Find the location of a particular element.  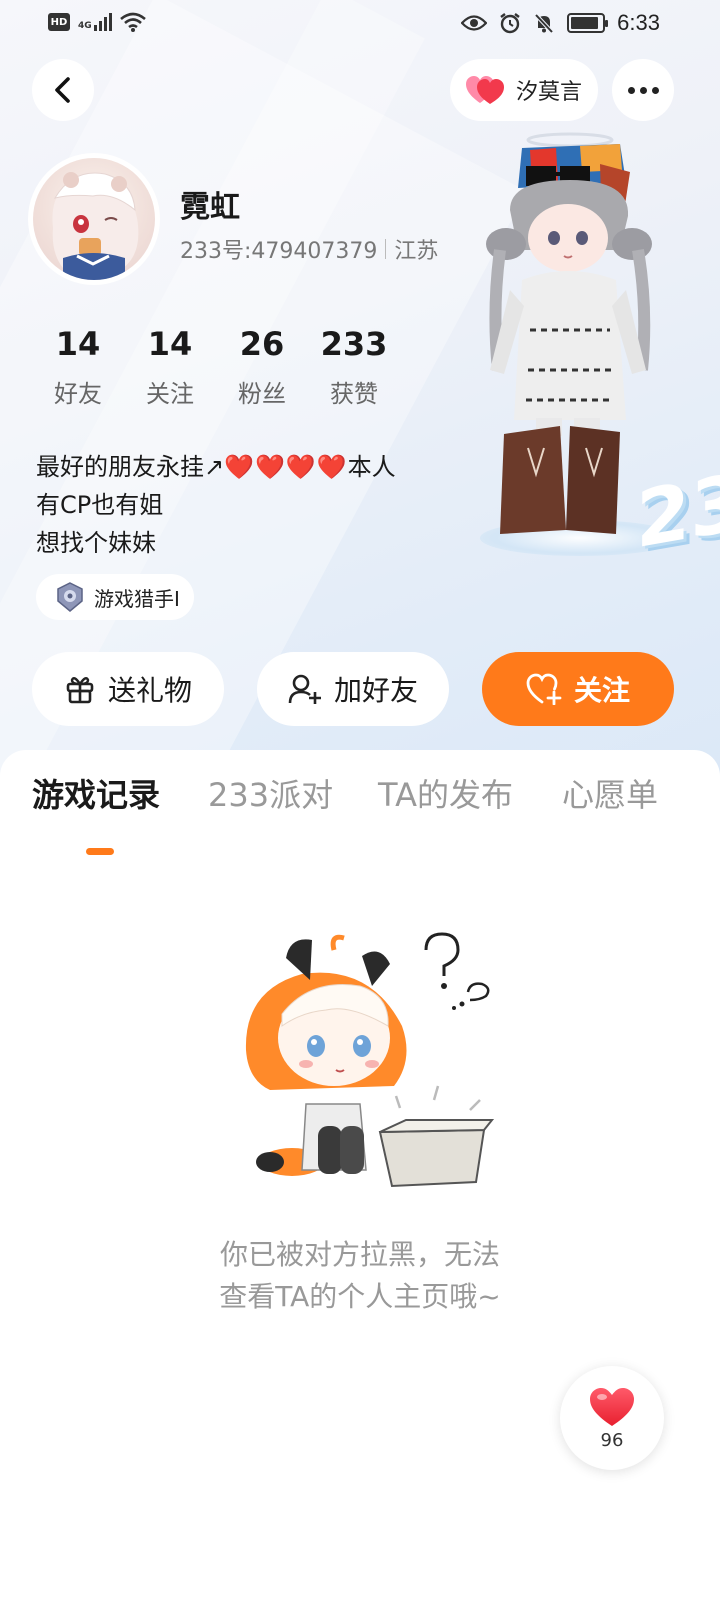

status-bar: HD 4G 6:33 is located at coordinates (360, 24).